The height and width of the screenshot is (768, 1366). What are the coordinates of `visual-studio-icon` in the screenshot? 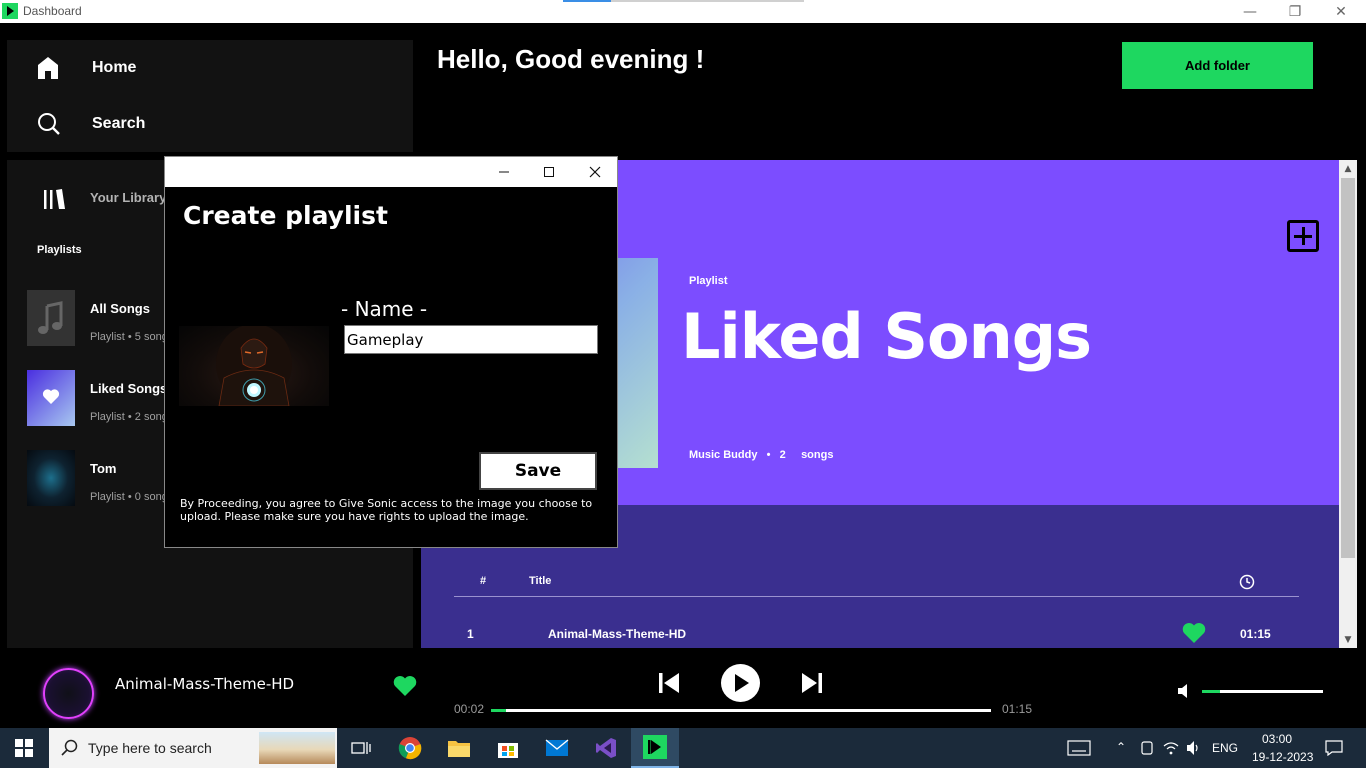 It's located at (606, 748).